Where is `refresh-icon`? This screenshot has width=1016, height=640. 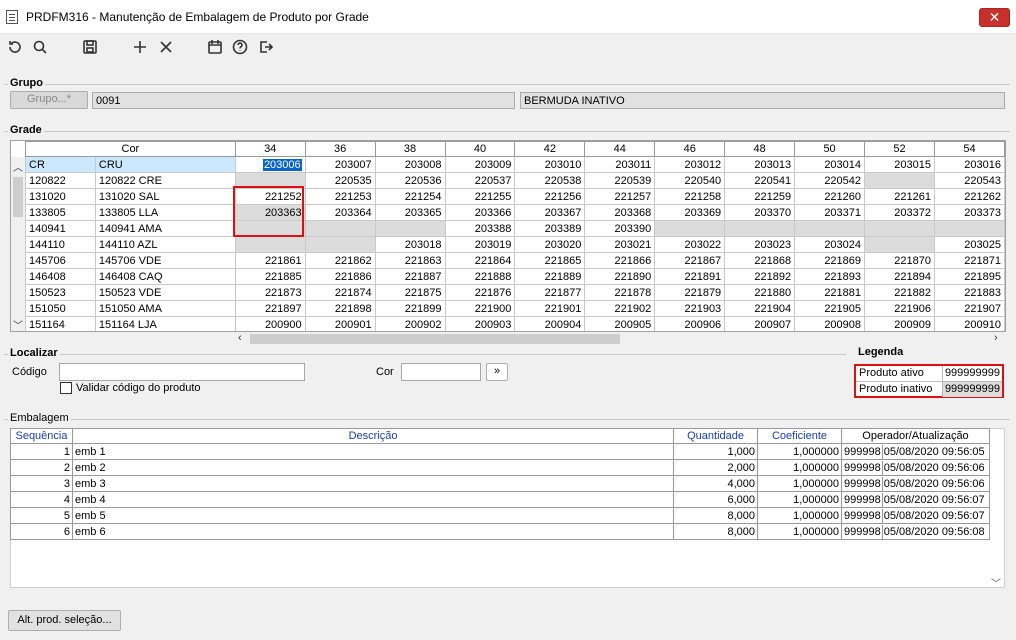 refresh-icon is located at coordinates (15, 47).